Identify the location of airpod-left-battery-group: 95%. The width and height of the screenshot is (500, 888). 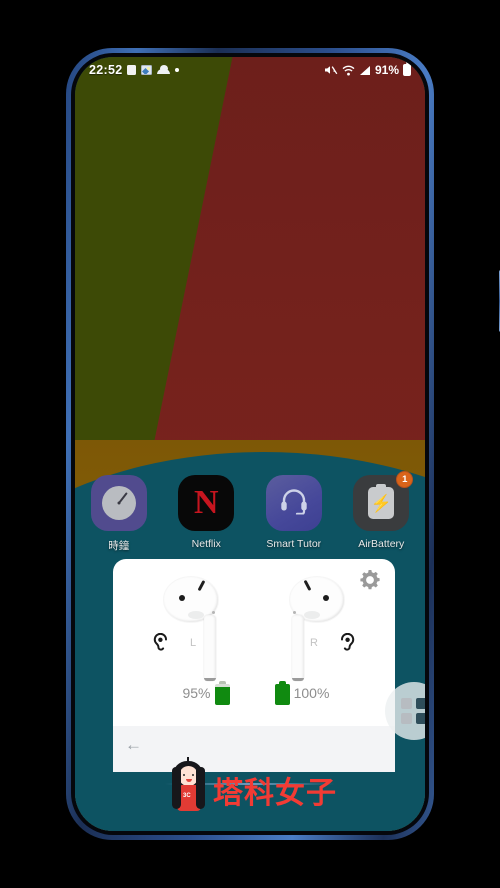
(206, 693).